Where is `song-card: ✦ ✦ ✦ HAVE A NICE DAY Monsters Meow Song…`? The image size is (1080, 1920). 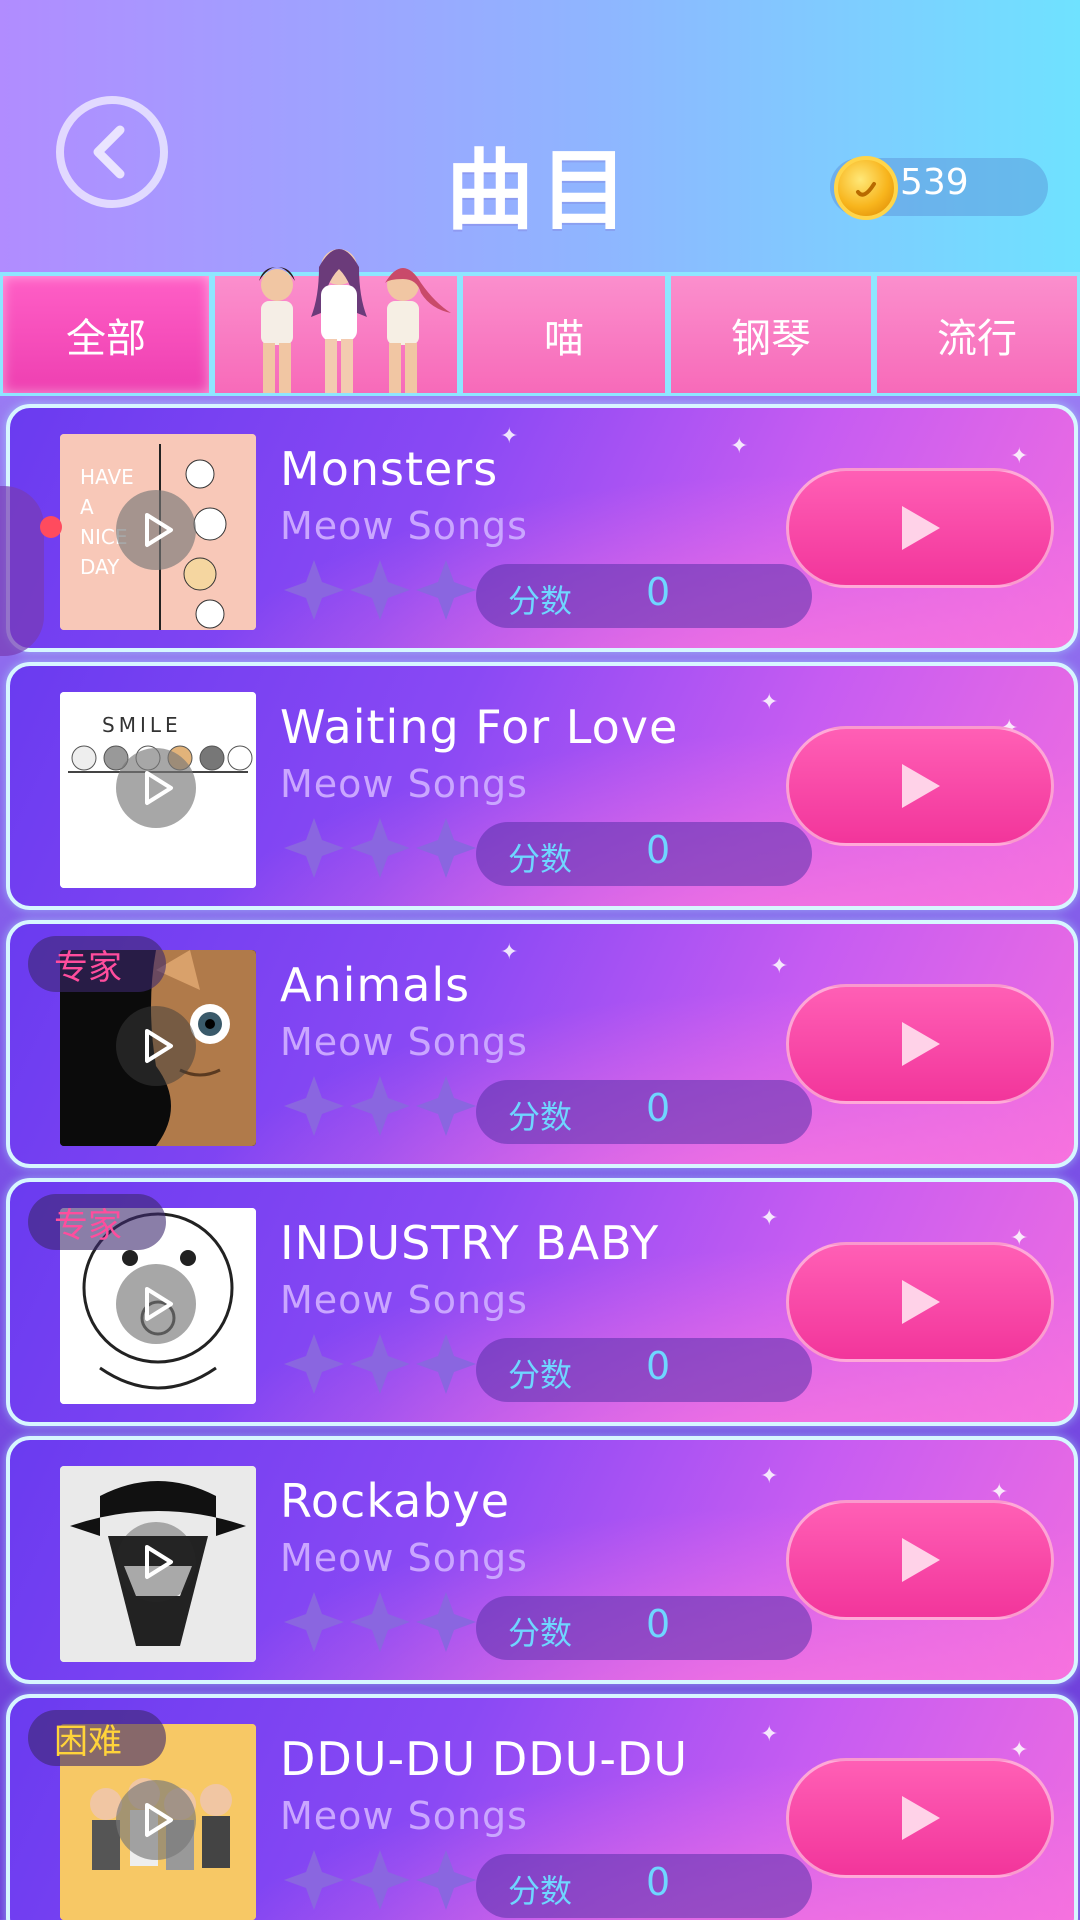 song-card: ✦ ✦ ✦ HAVE A NICE DAY Monsters Meow Song… is located at coordinates (542, 528).